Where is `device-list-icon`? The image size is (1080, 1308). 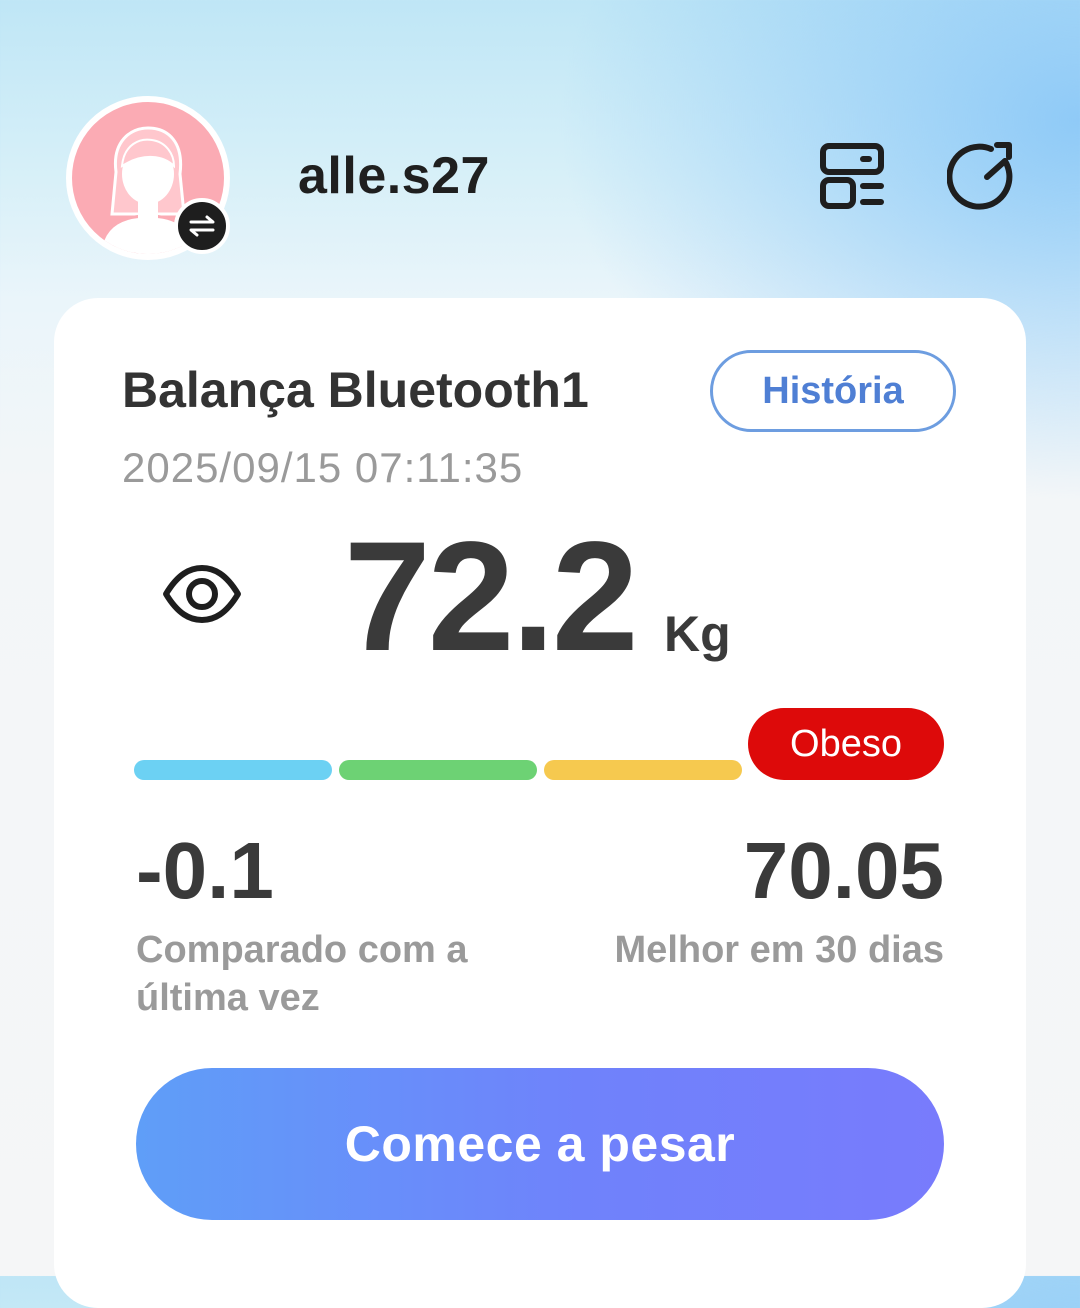 device-list-icon is located at coordinates (852, 176).